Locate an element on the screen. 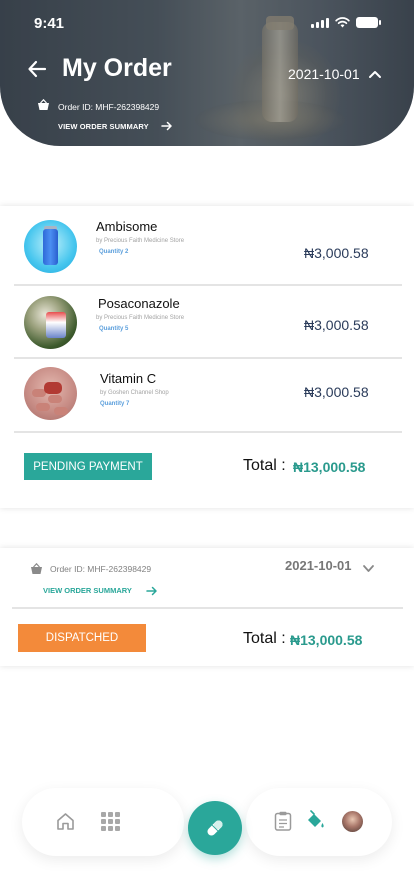  clipboard-icon is located at coordinates (283, 821).